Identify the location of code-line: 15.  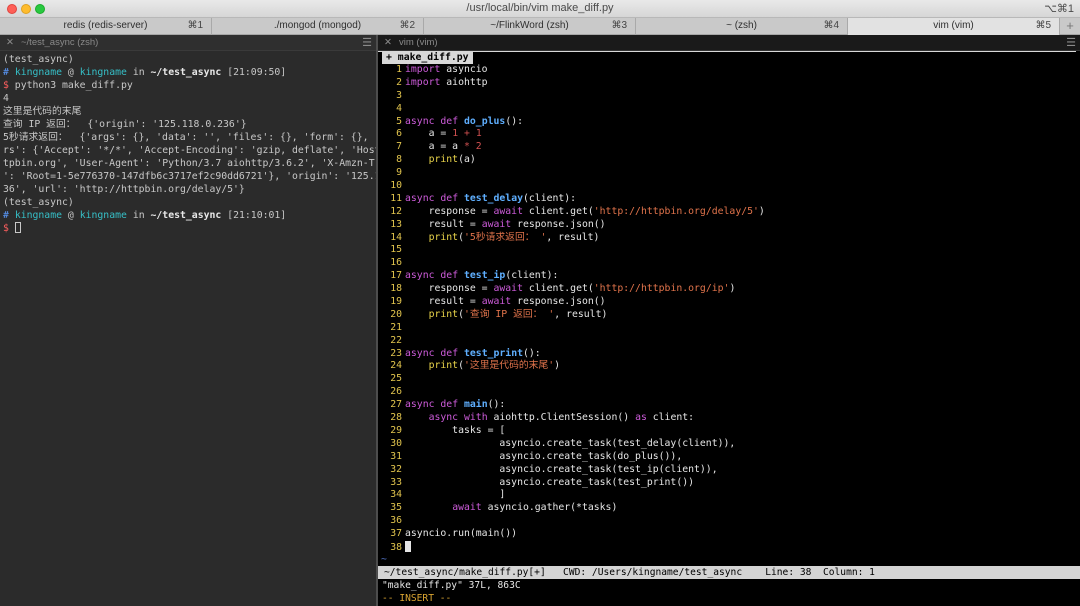
(729, 250).